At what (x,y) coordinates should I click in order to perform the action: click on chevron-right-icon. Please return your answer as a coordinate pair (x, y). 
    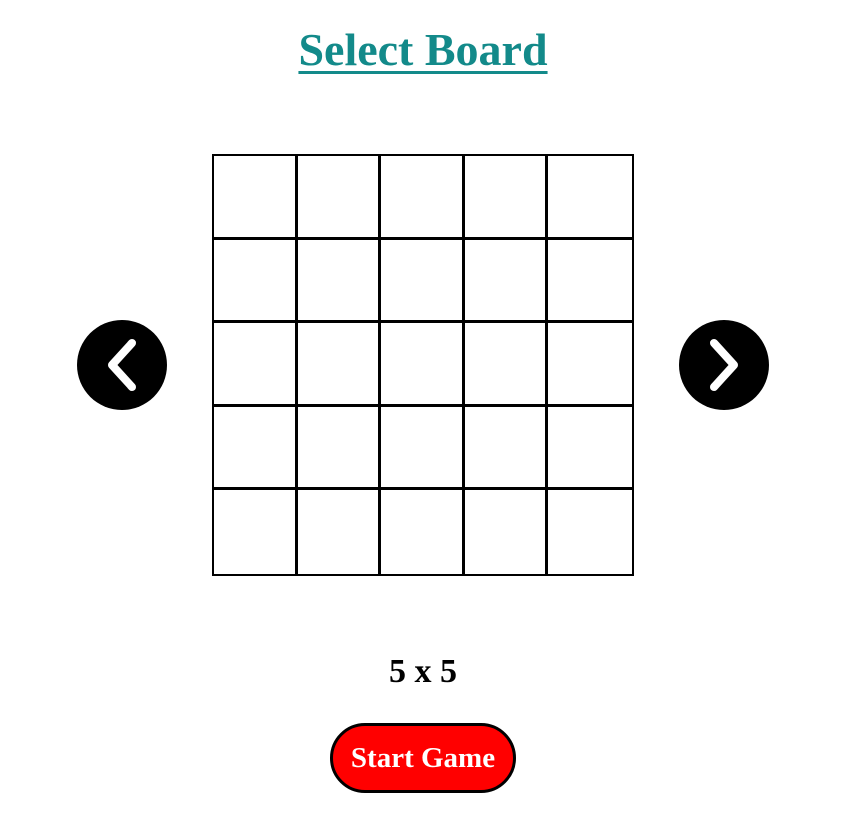
    Looking at the image, I should click on (724, 365).